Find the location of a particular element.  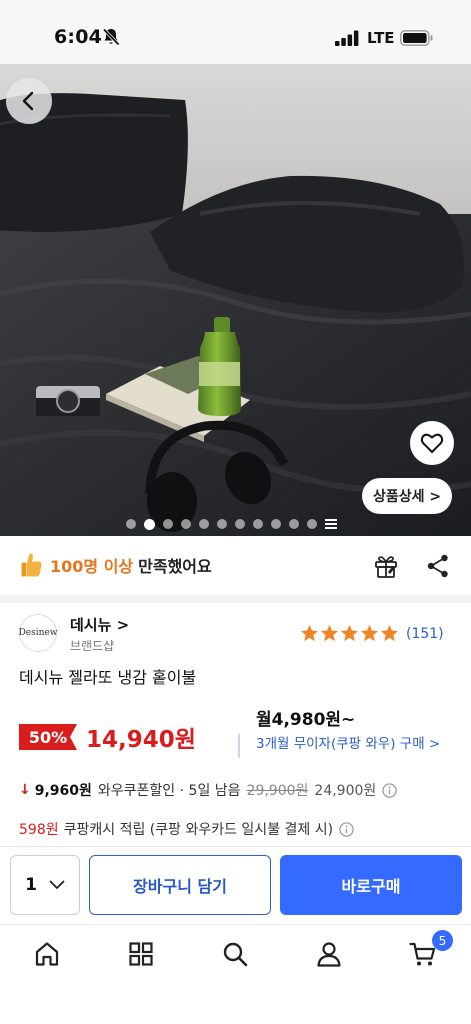

brand-shop-link: 데시뉴 > is located at coordinates (99, 624).